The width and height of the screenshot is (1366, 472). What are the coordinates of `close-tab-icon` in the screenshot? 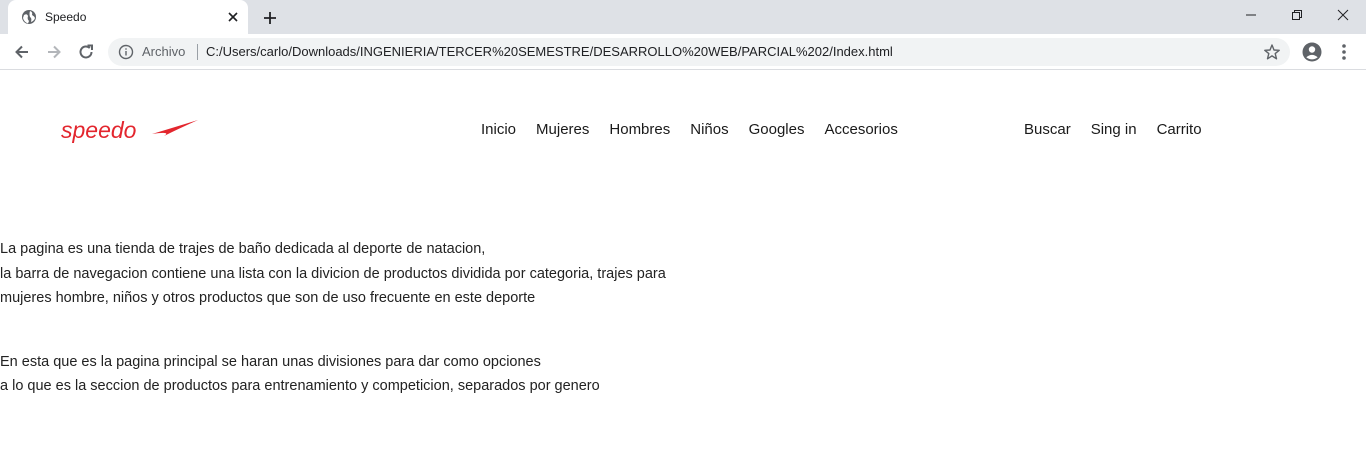 It's located at (233, 17).